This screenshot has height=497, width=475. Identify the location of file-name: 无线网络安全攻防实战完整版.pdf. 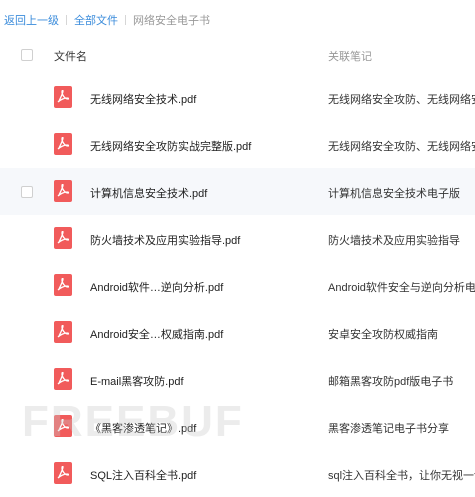
(170, 146).